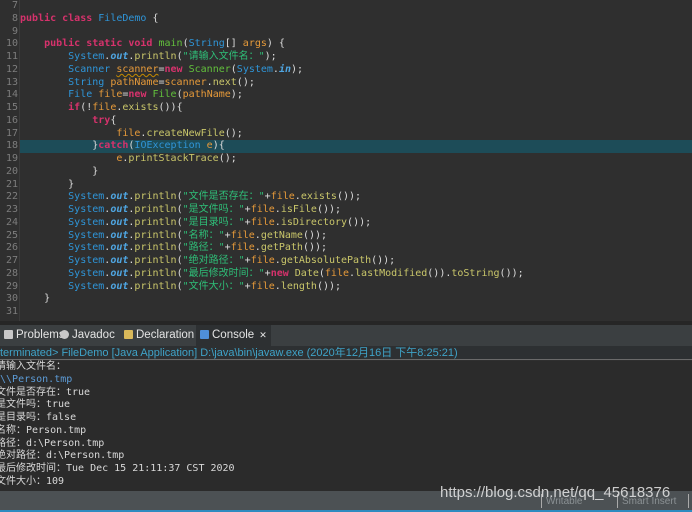 The height and width of the screenshot is (512, 692). I want to click on line-number: 21, so click(11, 184).